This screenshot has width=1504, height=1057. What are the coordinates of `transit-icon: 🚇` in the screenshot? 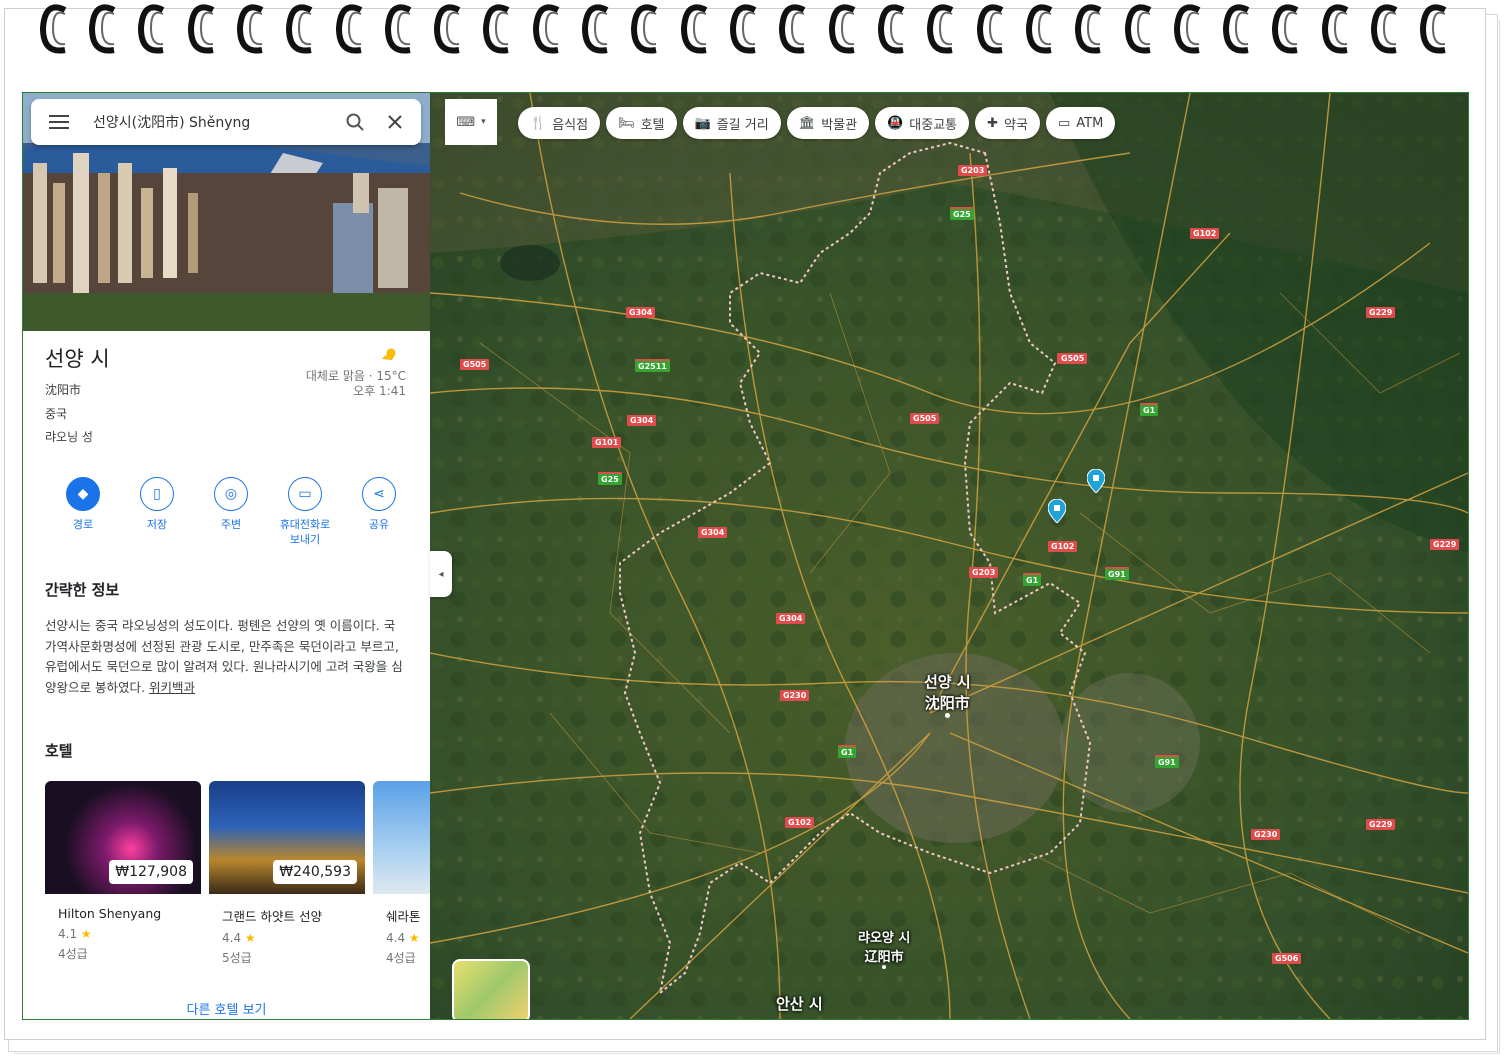 It's located at (895, 123).